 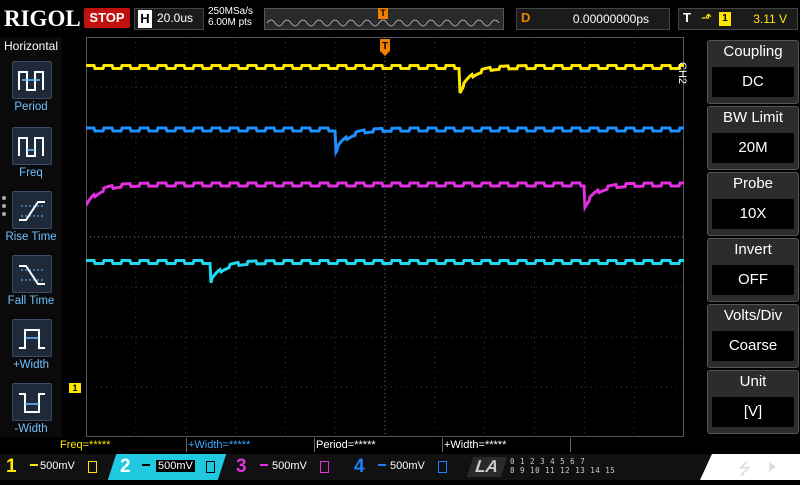 What do you see at coordinates (31, 173) in the screenshot?
I see `menu-item-label: Freq` at bounding box center [31, 173].